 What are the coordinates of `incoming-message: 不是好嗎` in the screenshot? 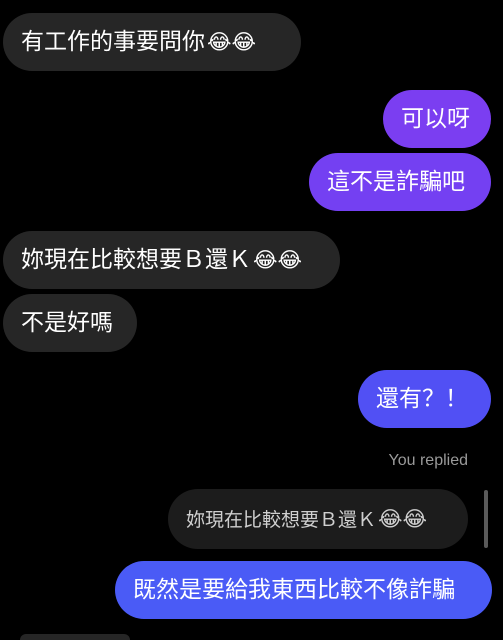 It's located at (70, 323).